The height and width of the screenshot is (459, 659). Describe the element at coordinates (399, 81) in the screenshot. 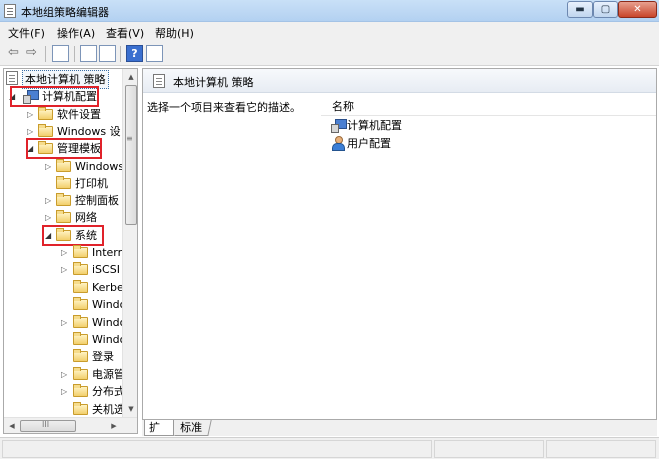

I see `details-header: 本地计算机 策略` at that location.